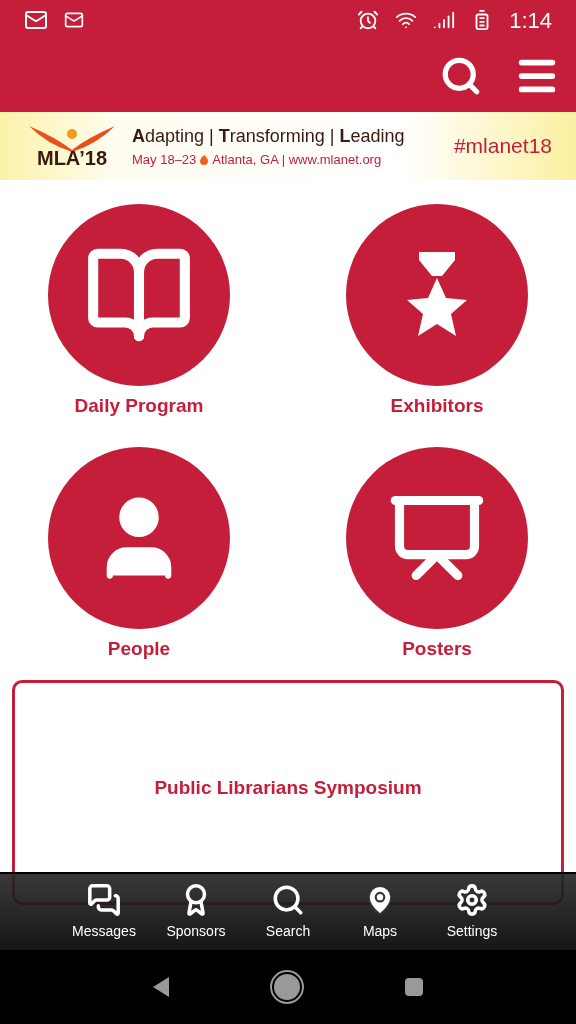 The image size is (576, 1024). Describe the element at coordinates (164, 159) in the screenshot. I see `event-dates: May 18–23` at that location.